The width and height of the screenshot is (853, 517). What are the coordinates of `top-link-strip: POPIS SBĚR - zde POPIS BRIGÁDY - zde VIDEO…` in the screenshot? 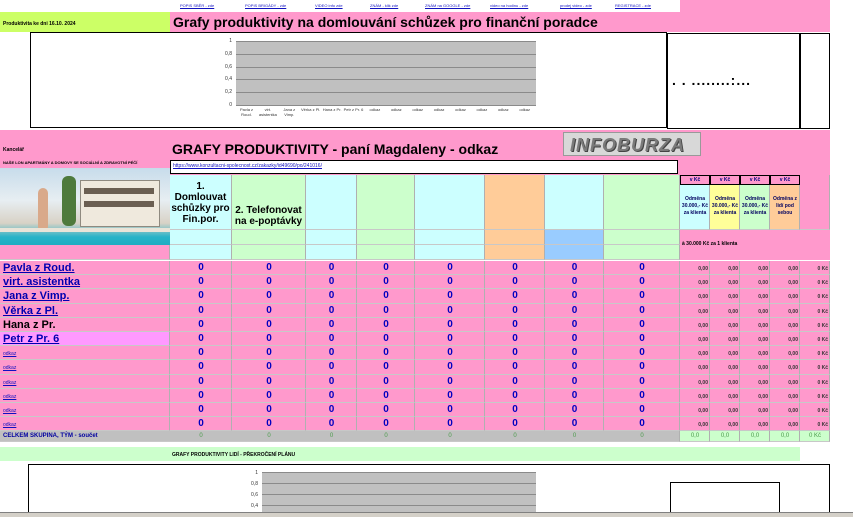 It's located at (425, 6).